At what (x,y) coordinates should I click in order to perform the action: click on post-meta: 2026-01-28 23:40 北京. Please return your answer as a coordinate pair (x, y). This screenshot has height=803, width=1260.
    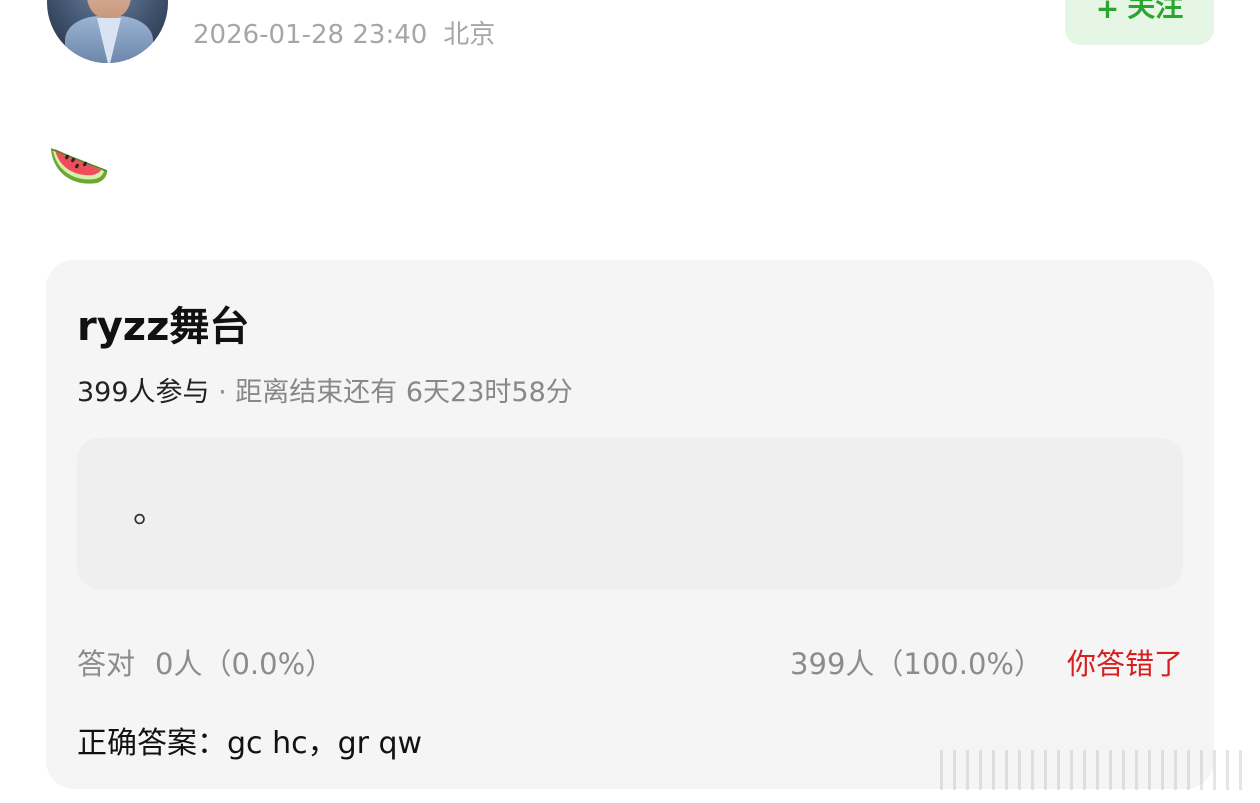
    Looking at the image, I should click on (344, 32).